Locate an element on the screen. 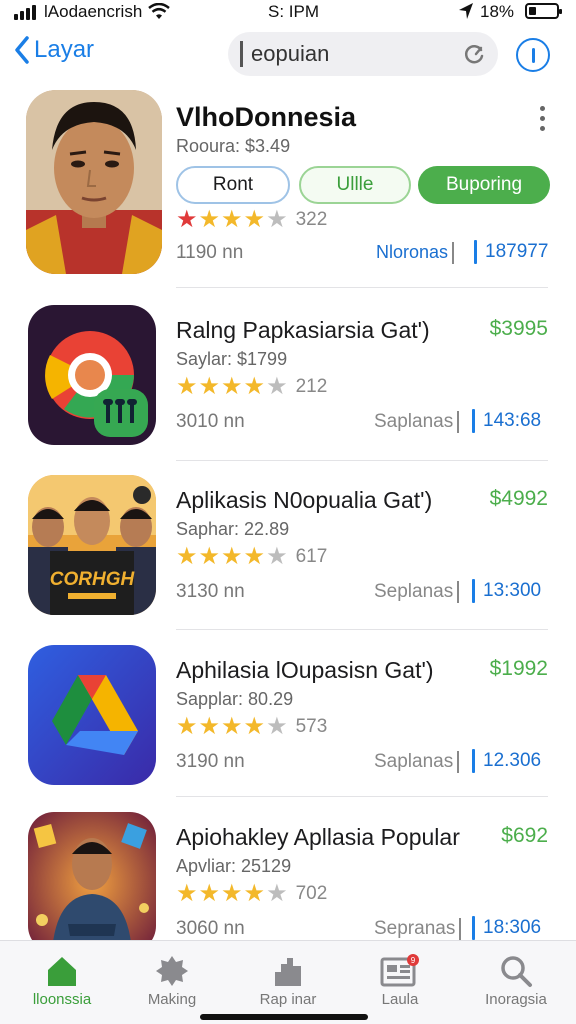  home-indicator is located at coordinates (284, 1017).